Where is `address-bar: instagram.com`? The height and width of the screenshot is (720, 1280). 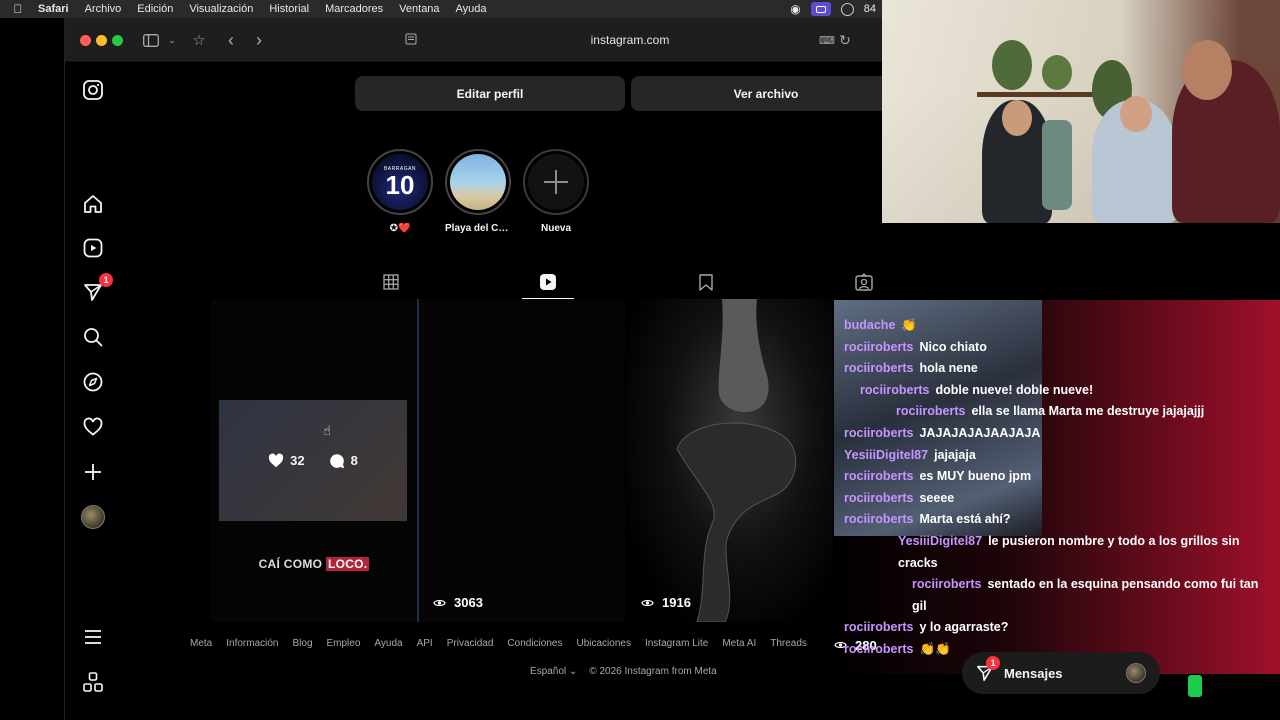 address-bar: instagram.com is located at coordinates (630, 40).